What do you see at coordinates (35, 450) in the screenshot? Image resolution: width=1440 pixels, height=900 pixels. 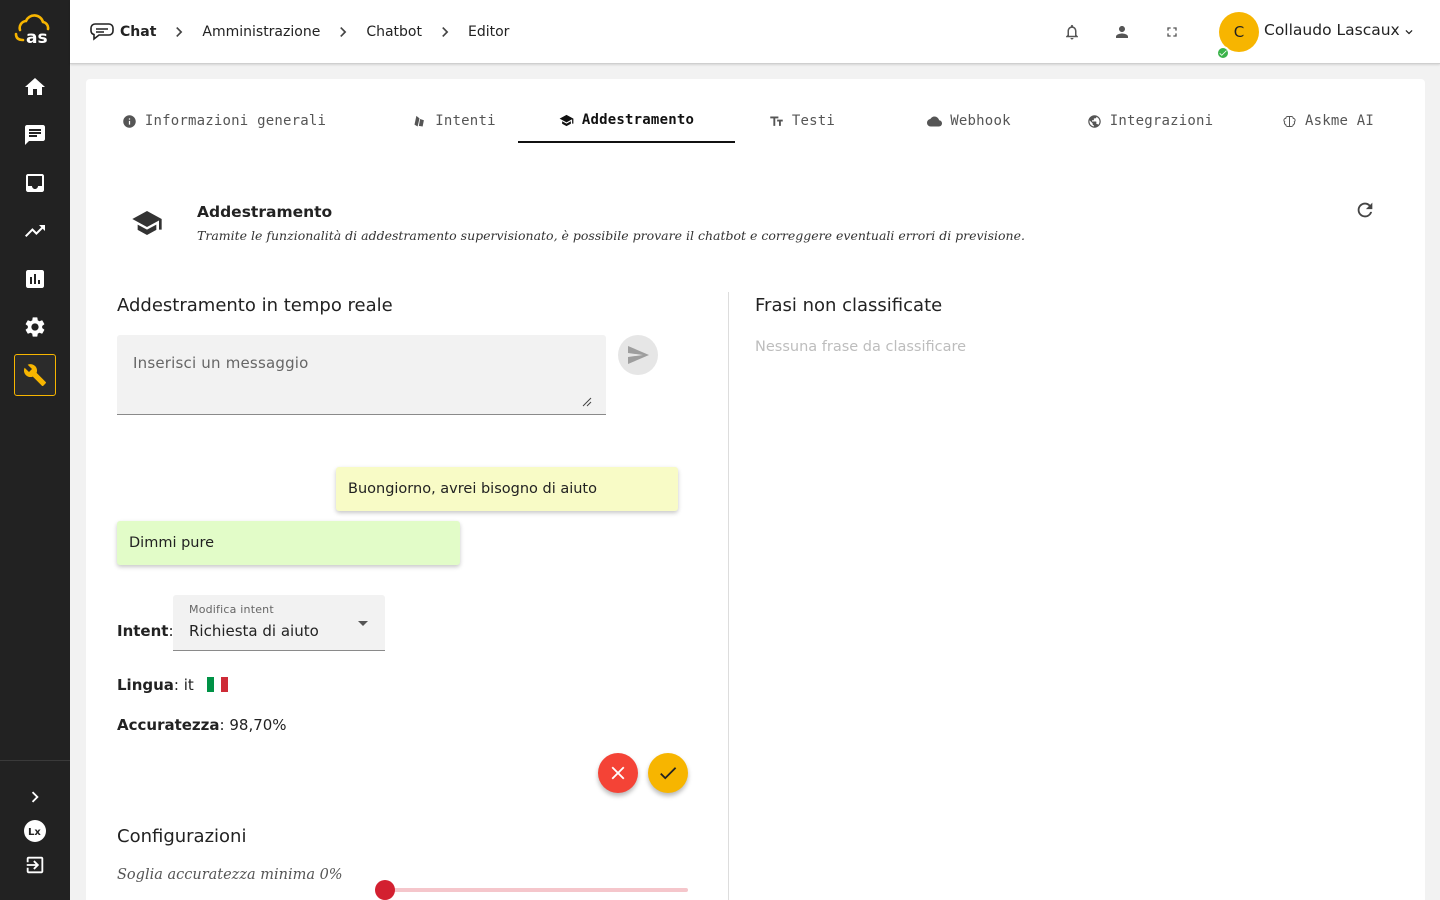 I see `sidebar: as Lx` at bounding box center [35, 450].